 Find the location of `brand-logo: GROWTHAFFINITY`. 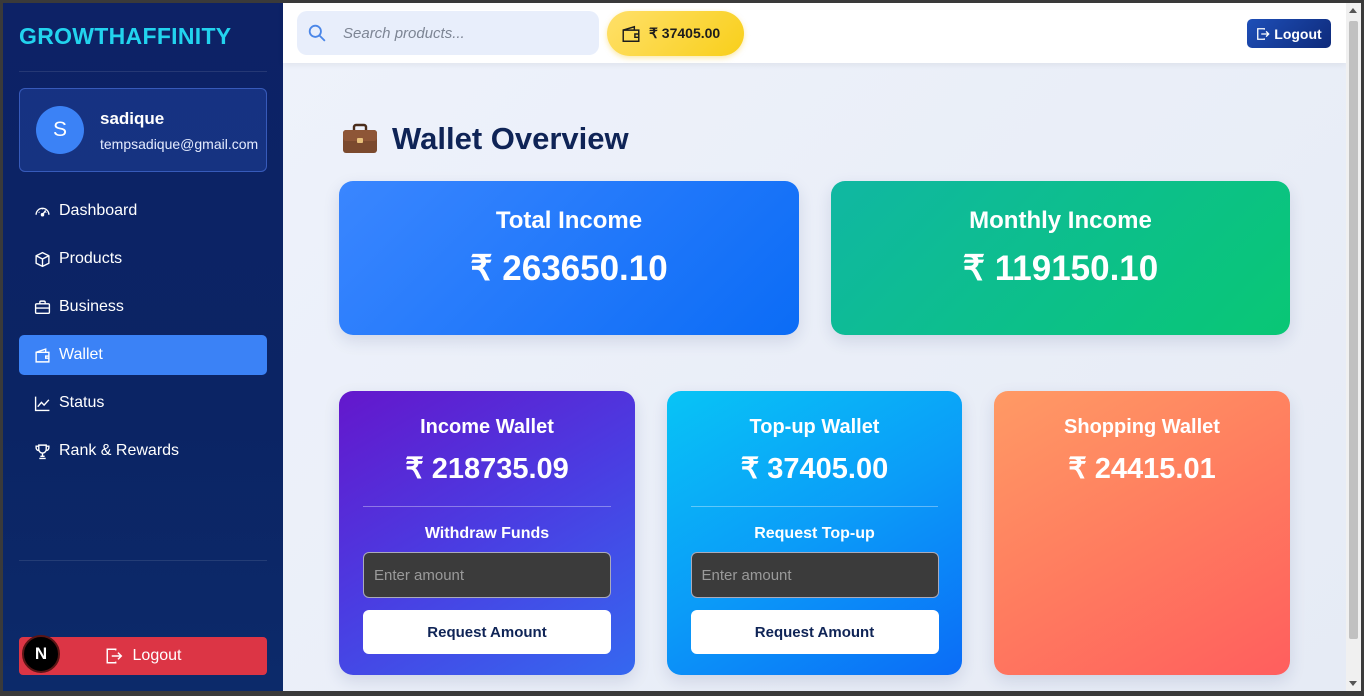

brand-logo: GROWTHAFFINITY is located at coordinates (125, 36).